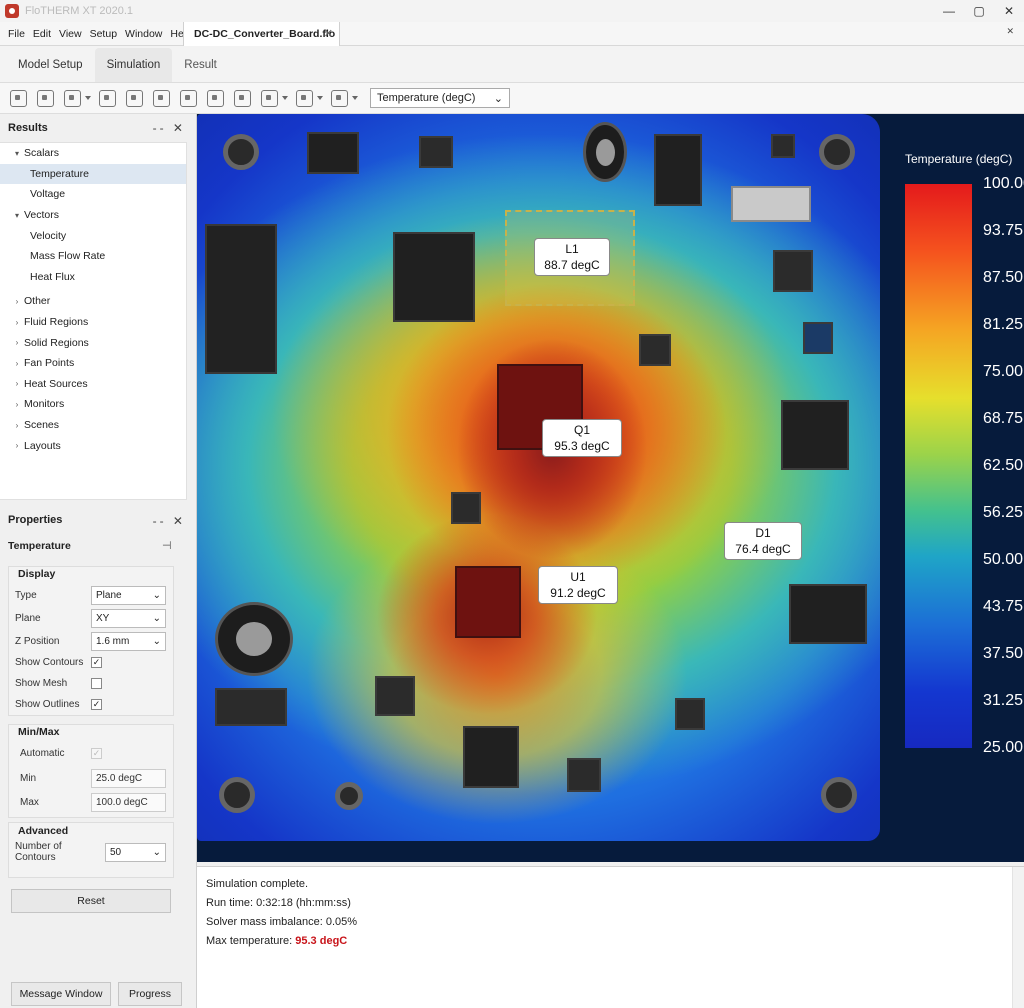 Image resolution: width=1024 pixels, height=1008 pixels. Describe the element at coordinates (93, 153) in the screenshot. I see `tree-item-scalars: ▾ Scalars` at that location.